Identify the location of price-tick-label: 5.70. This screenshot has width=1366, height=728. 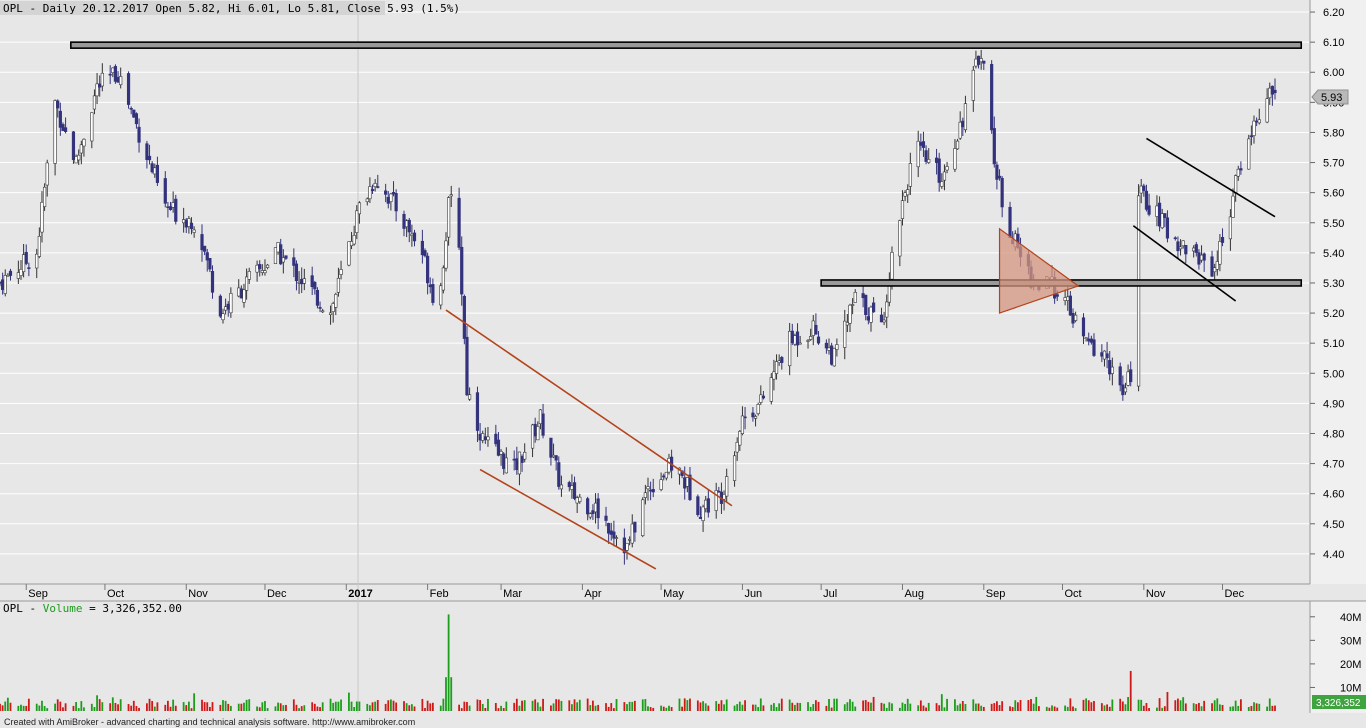
(1333, 164).